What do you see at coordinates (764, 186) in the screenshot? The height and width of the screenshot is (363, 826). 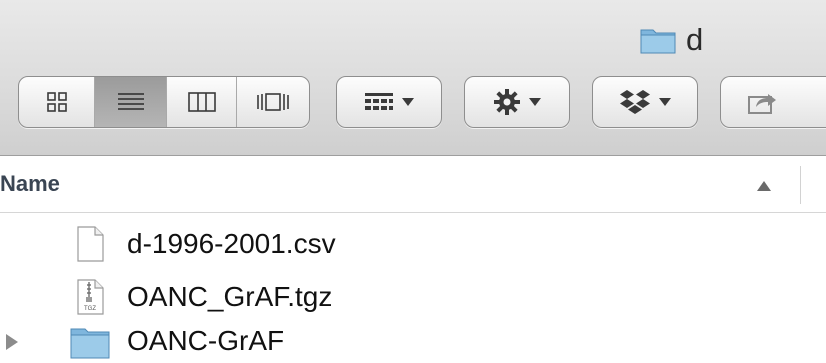 I see `sort-ascending-icon` at bounding box center [764, 186].